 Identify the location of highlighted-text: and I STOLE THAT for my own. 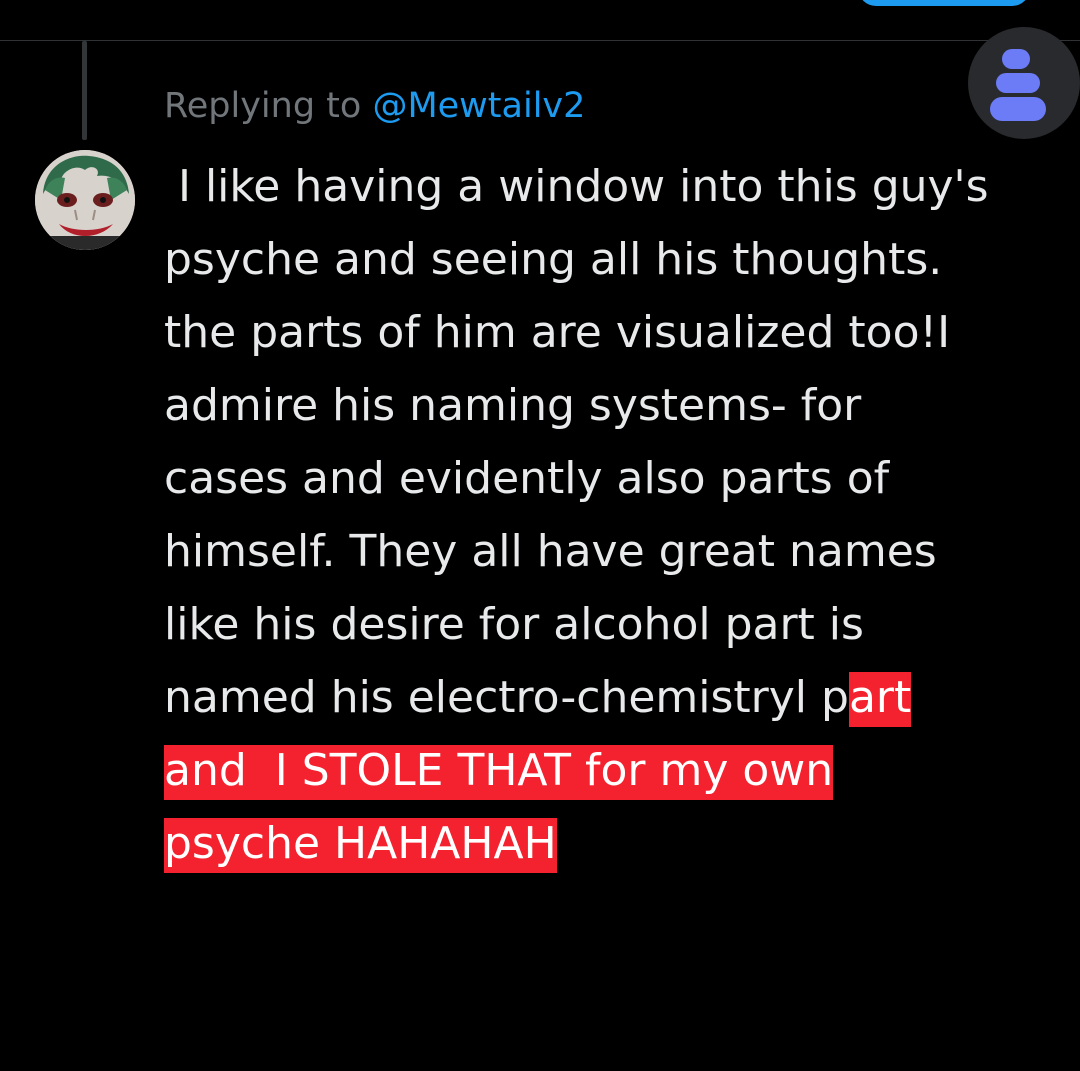
(499, 772).